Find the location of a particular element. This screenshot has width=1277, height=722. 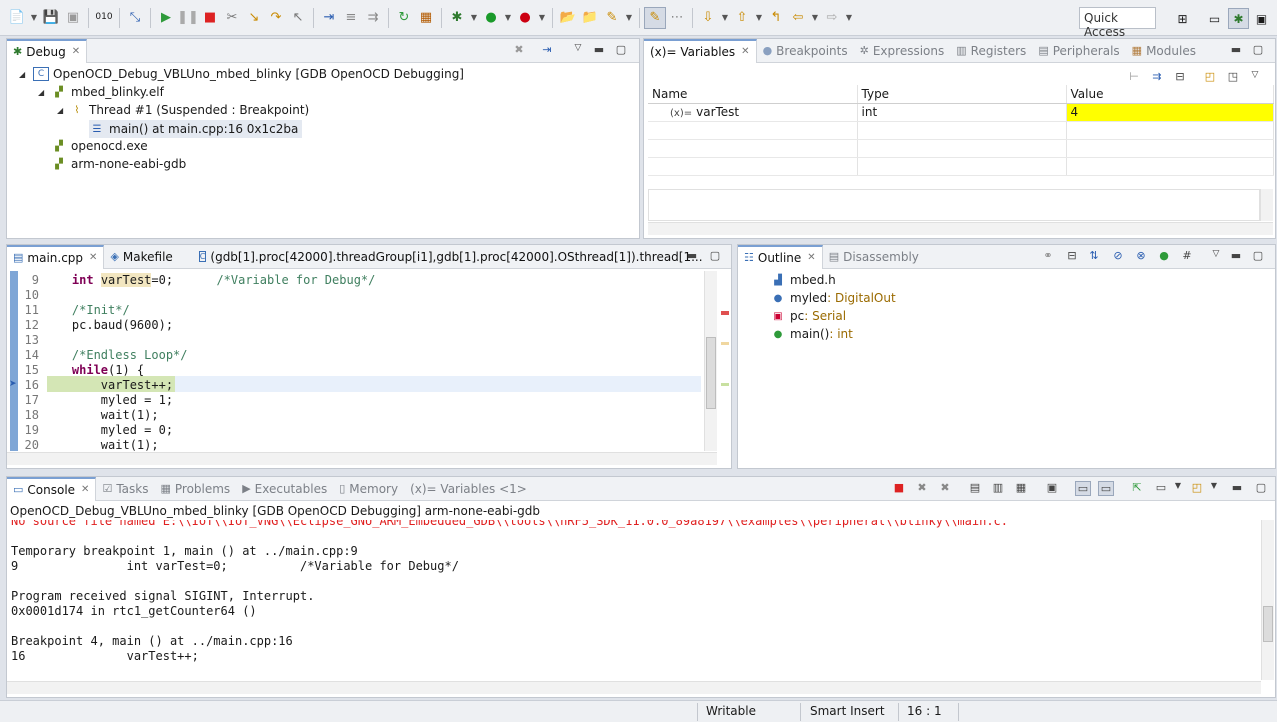

run-dropdown-icon: ▼ is located at coordinates (508, 18).